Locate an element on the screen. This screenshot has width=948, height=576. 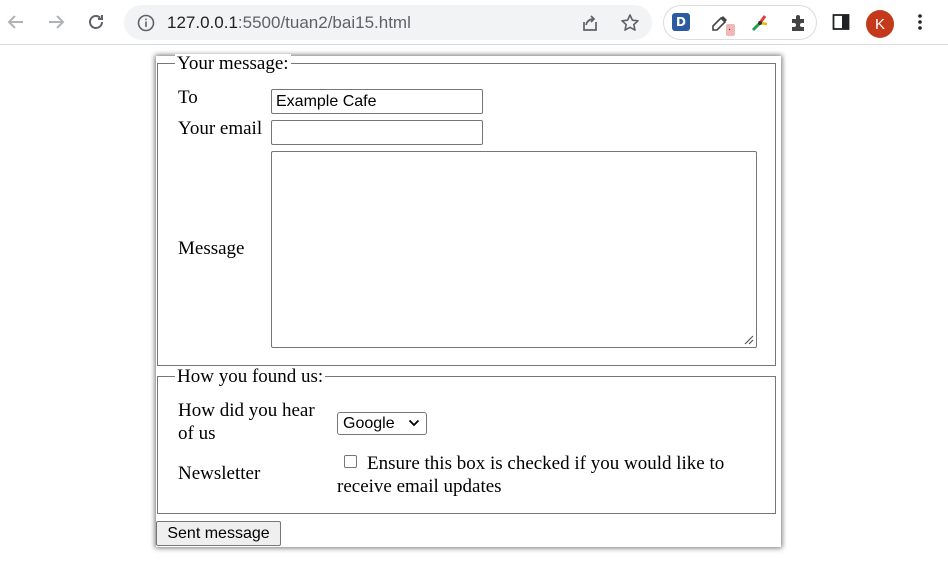
extension-d-icon: D is located at coordinates (681, 22).